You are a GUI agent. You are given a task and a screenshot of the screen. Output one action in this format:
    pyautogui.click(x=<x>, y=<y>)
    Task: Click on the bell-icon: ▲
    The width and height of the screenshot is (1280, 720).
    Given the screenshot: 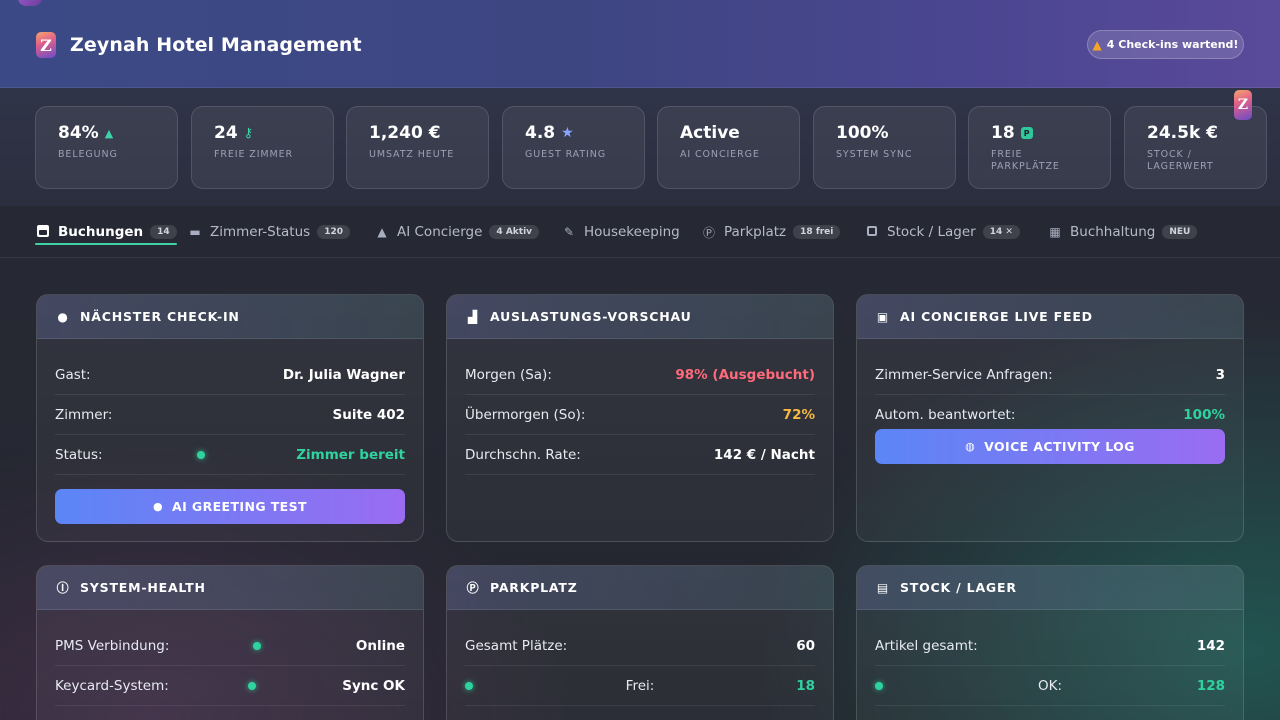 What is the action you would take?
    pyautogui.click(x=1097, y=44)
    